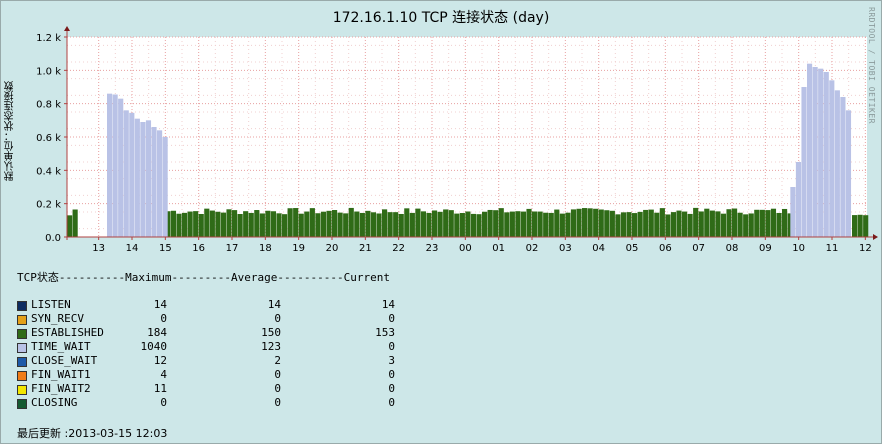  What do you see at coordinates (388, 304) in the screenshot?
I see `legend-current: 14` at bounding box center [388, 304].